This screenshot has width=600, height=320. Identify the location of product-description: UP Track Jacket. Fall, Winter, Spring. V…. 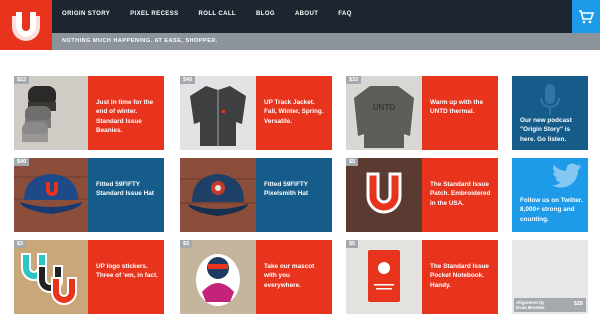
(294, 113).